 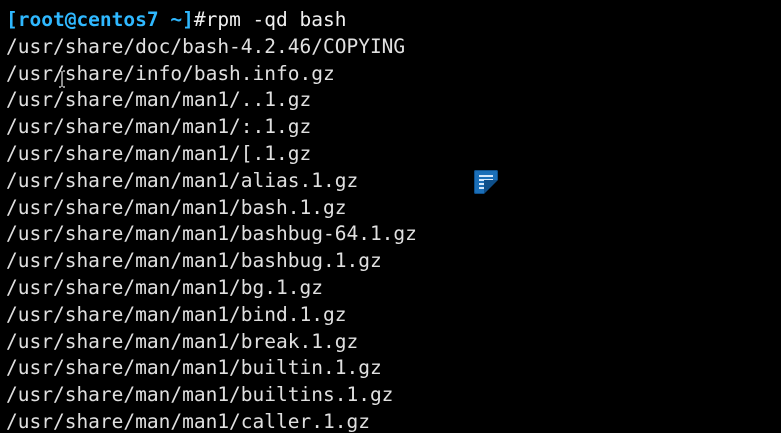 I want to click on output-line: /usr/share/man/man1/builtins.1.gz, so click(x=200, y=395).